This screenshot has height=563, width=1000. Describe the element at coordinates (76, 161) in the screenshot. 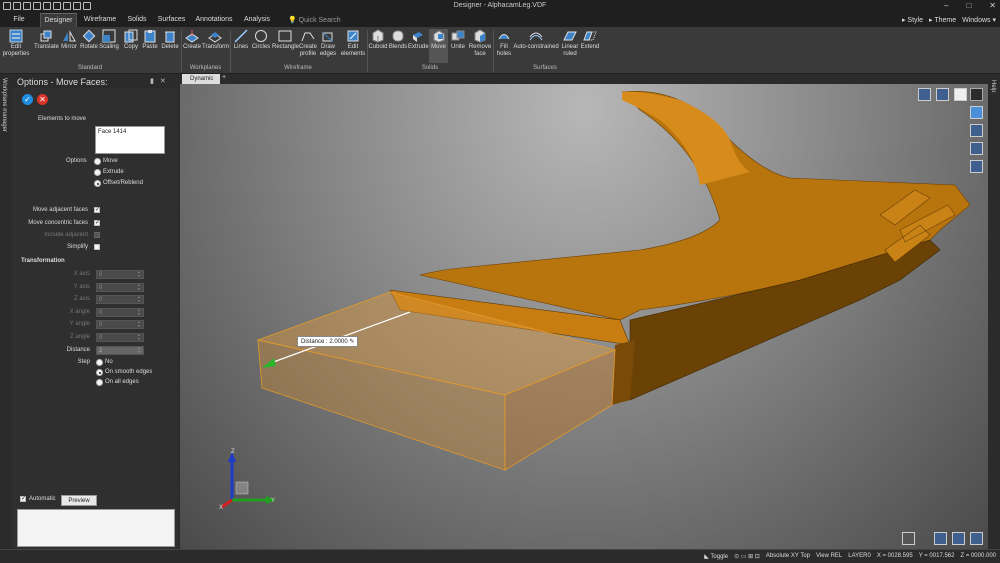

I see `options-label: Options` at that location.